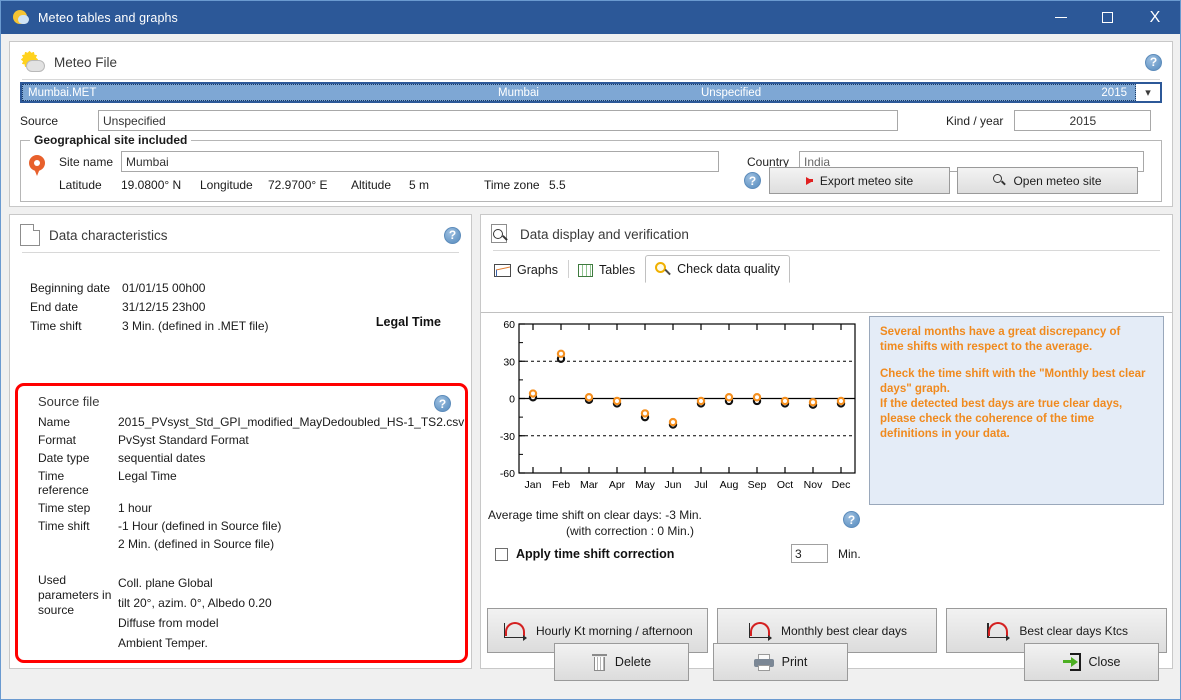  What do you see at coordinates (752, 180) in the screenshot?
I see `geo-help-icon: ?` at bounding box center [752, 180].